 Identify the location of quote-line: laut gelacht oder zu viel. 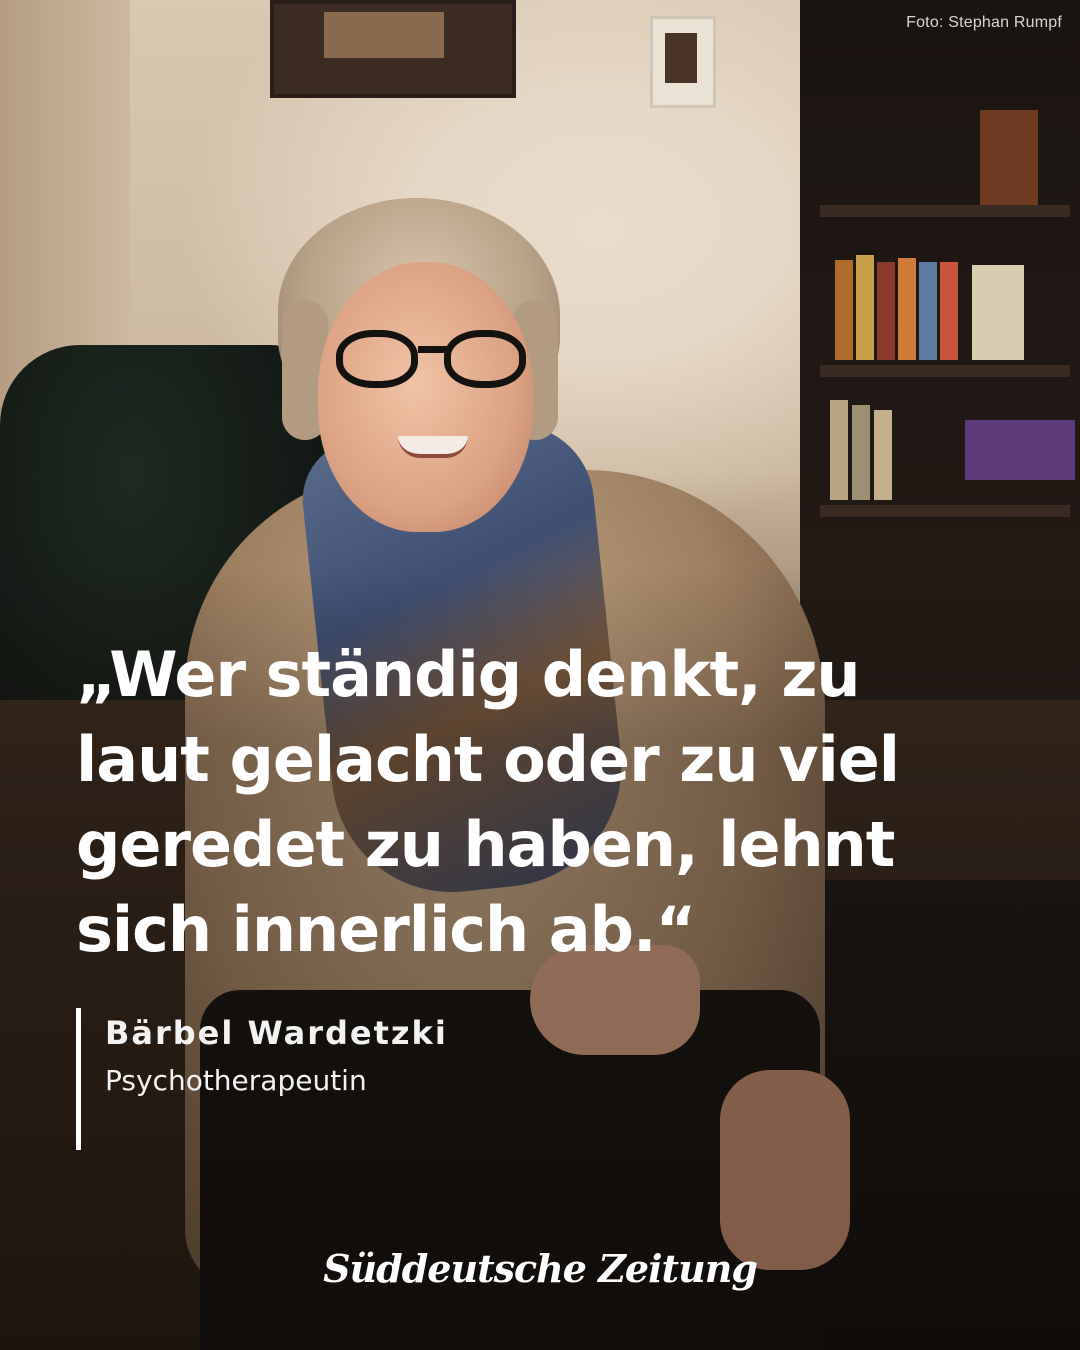
(488, 759).